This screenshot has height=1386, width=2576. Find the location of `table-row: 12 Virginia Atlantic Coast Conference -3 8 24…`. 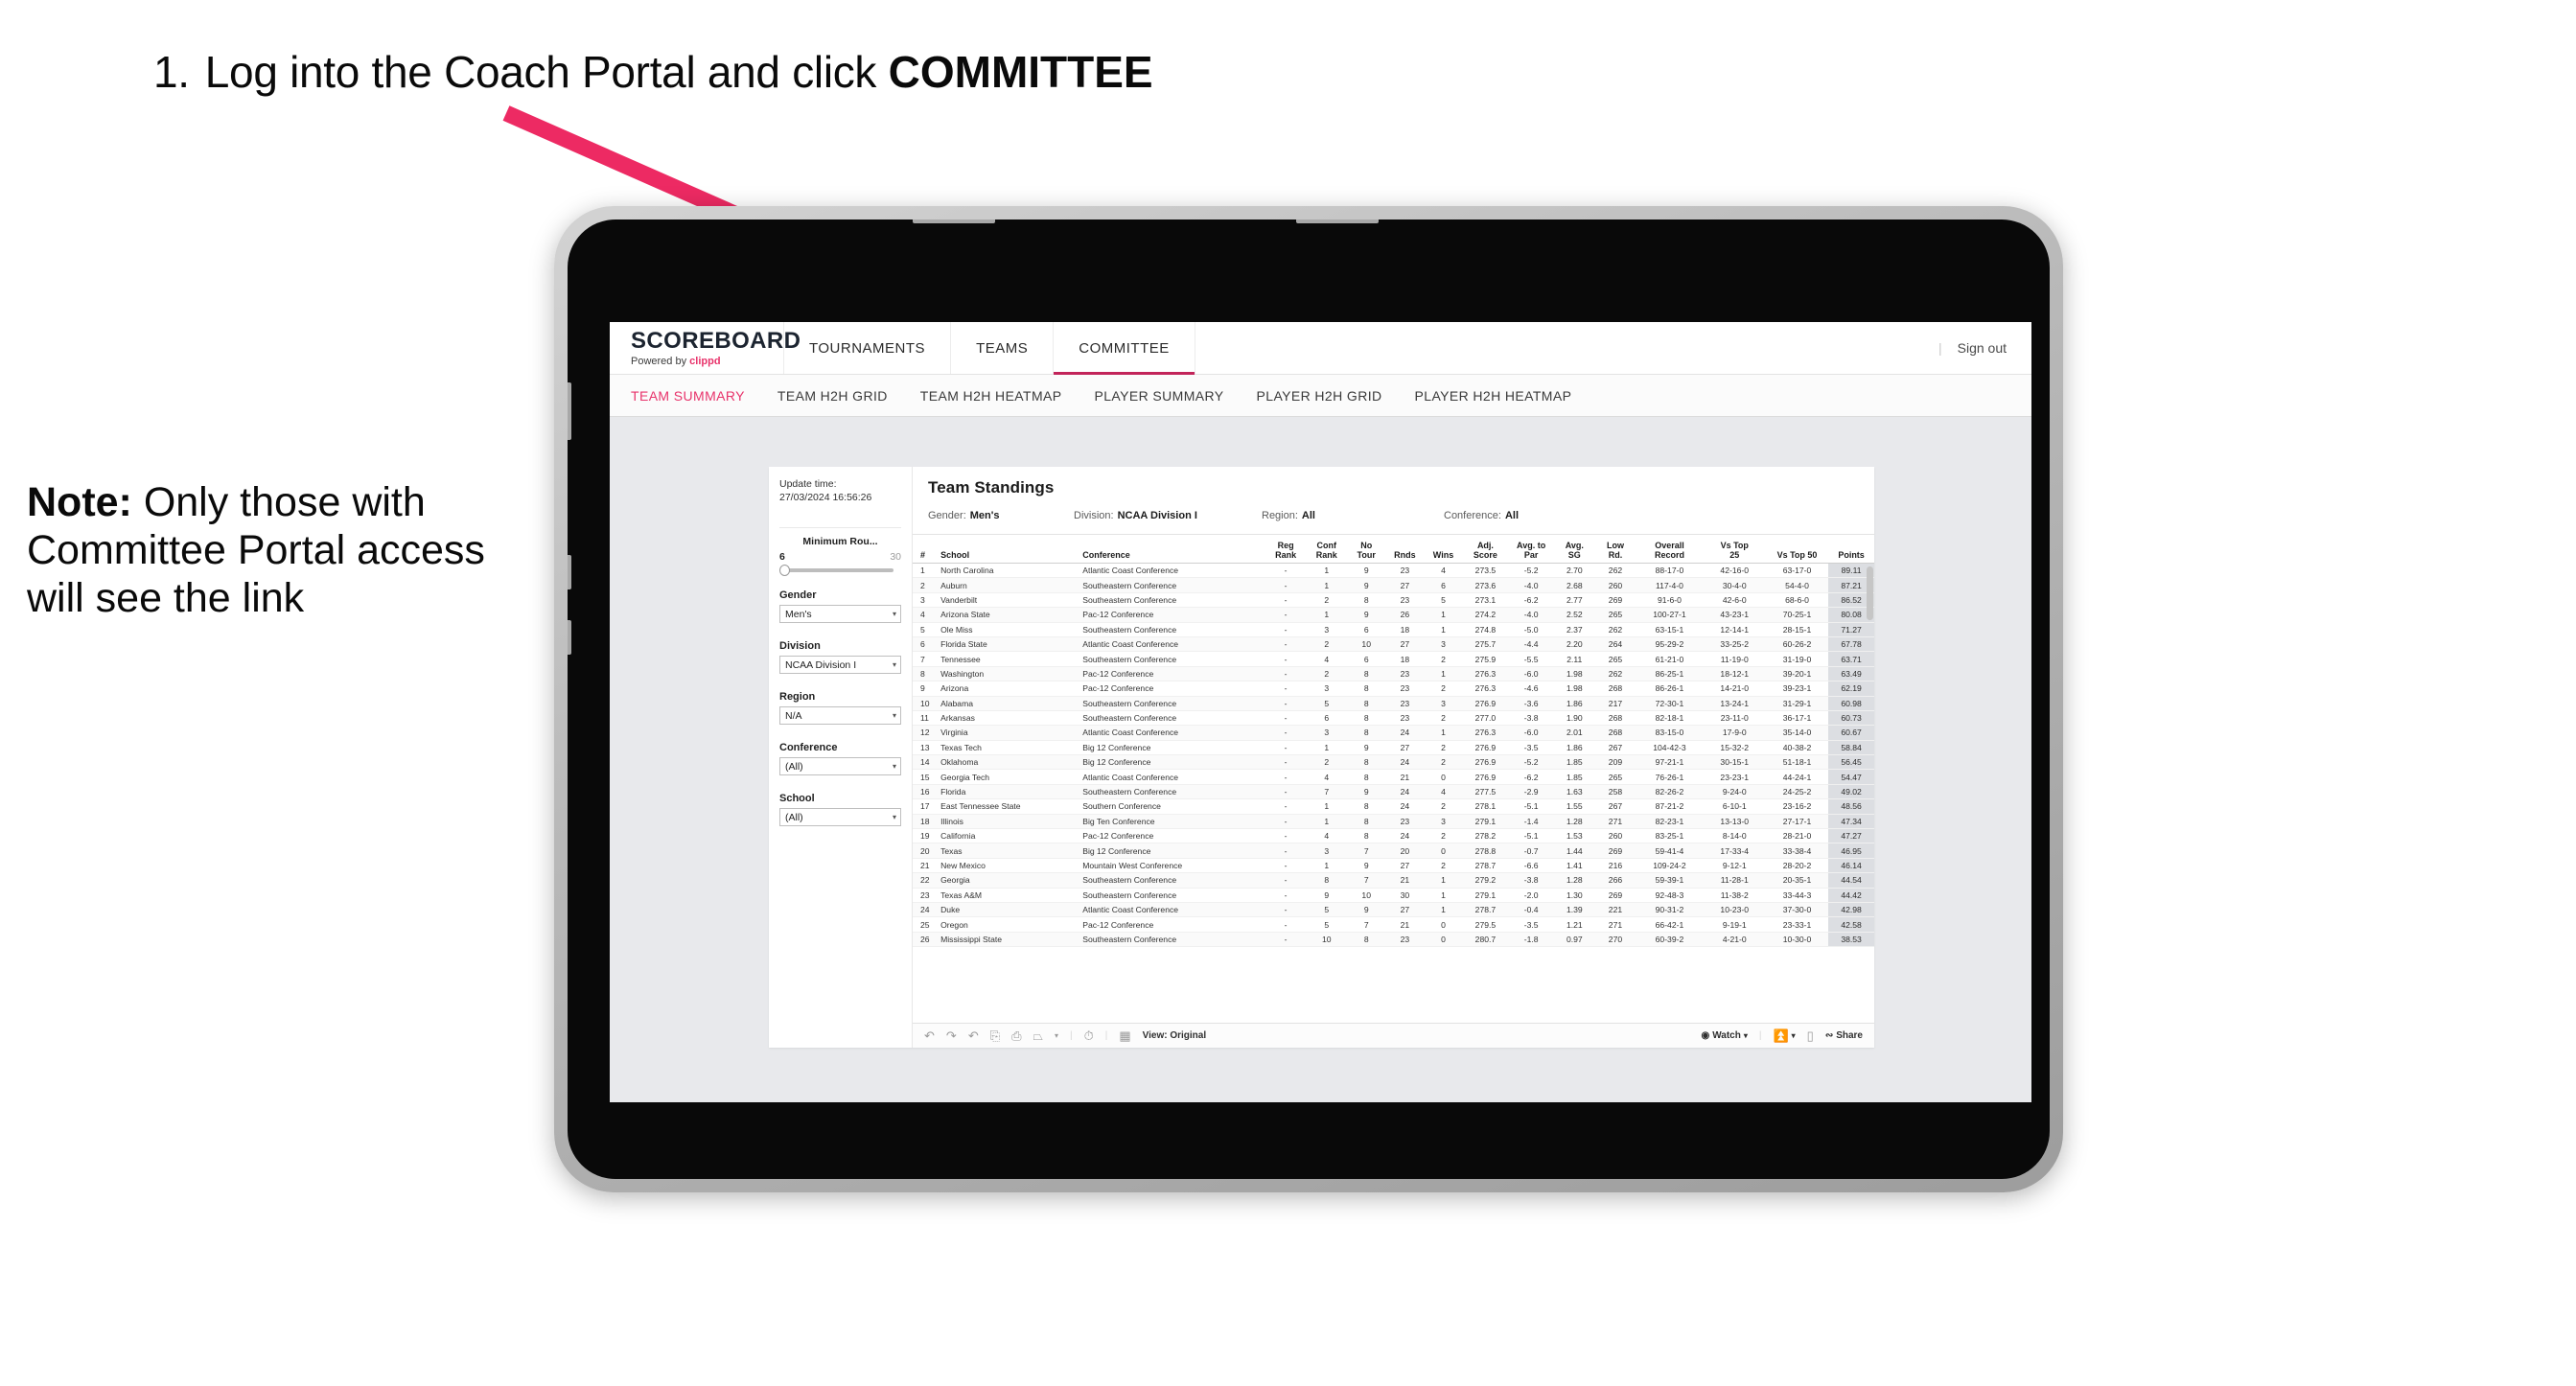

table-row: 12 Virginia Atlantic Coast Conference -3 8 24… is located at coordinates (1393, 733).